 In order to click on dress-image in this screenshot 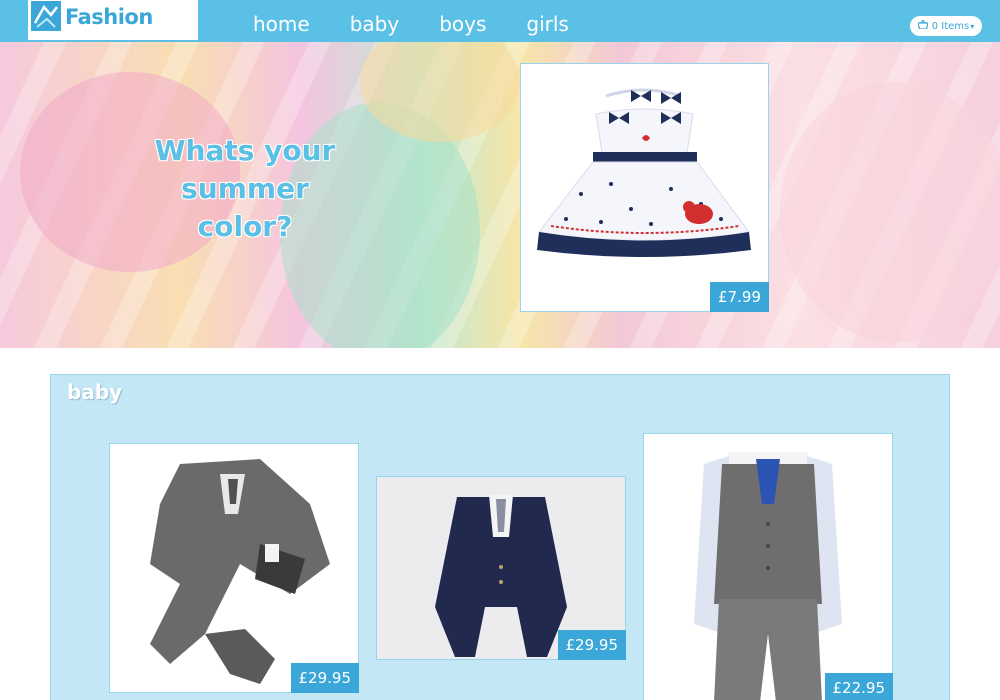, I will do `click(644, 172)`.